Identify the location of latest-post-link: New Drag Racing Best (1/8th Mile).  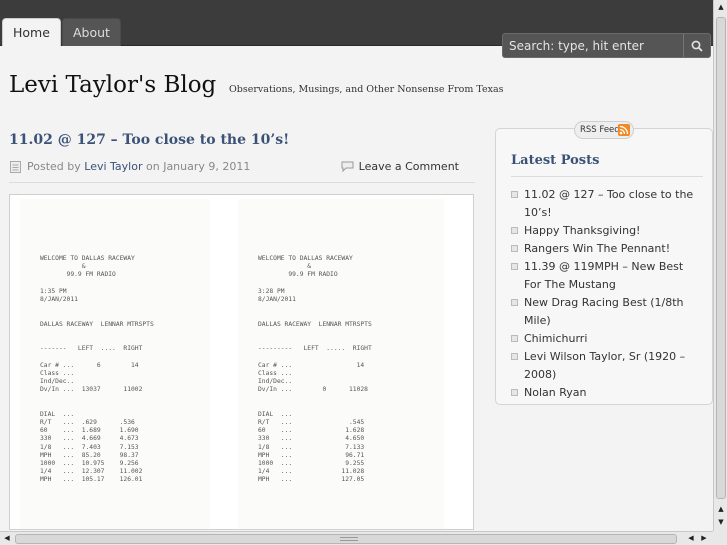
(604, 311).